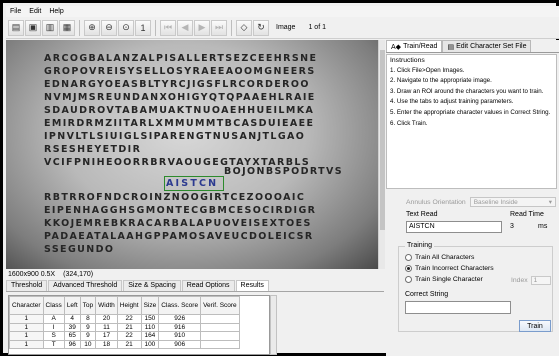 The height and width of the screenshot is (356, 559). I want to click on radio-button, so click(408, 257).